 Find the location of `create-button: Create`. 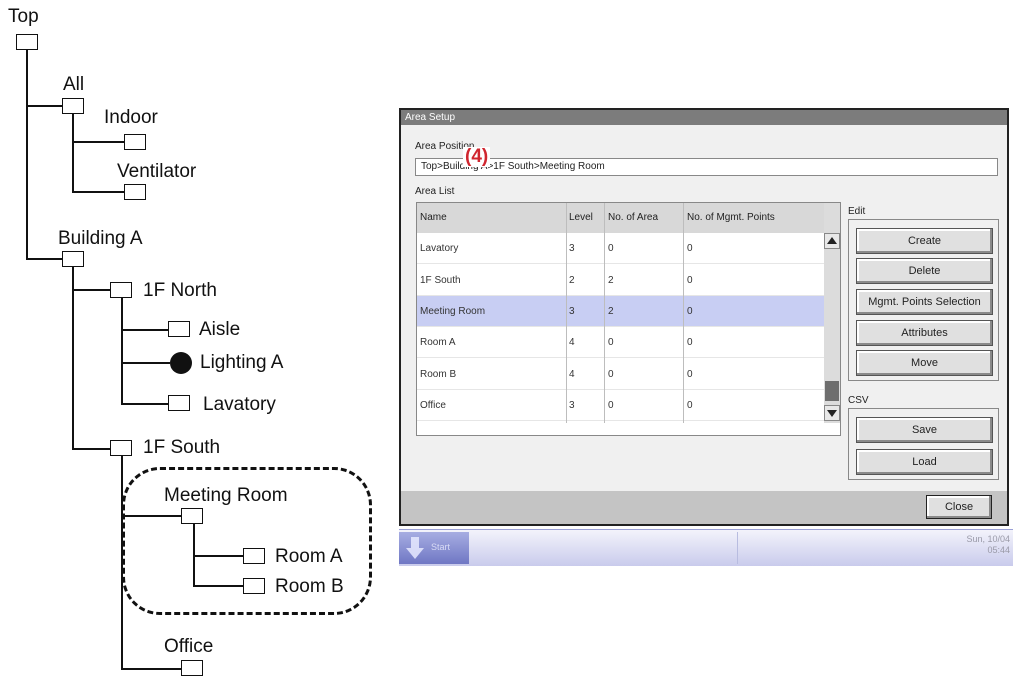

create-button: Create is located at coordinates (924, 241).